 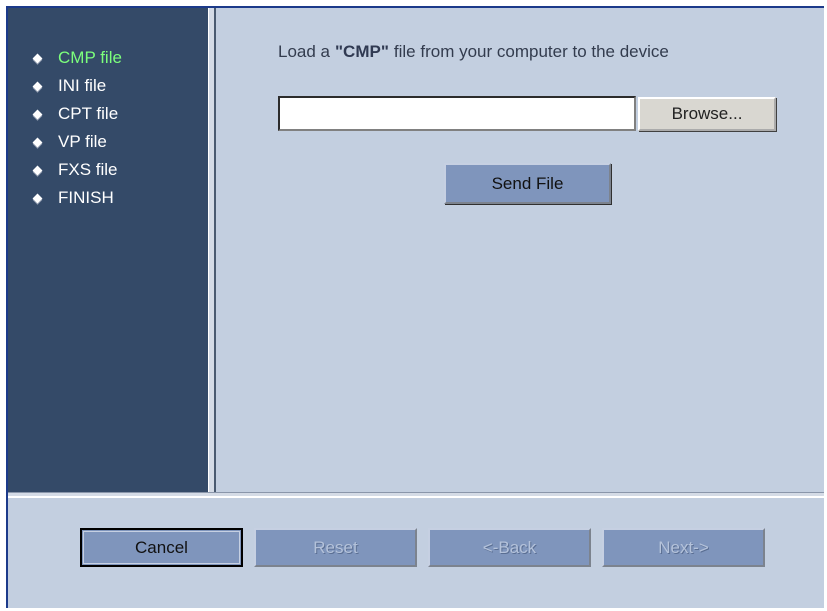 I want to click on sidebar-item-cpt-file: CPT file, so click(x=76, y=114).